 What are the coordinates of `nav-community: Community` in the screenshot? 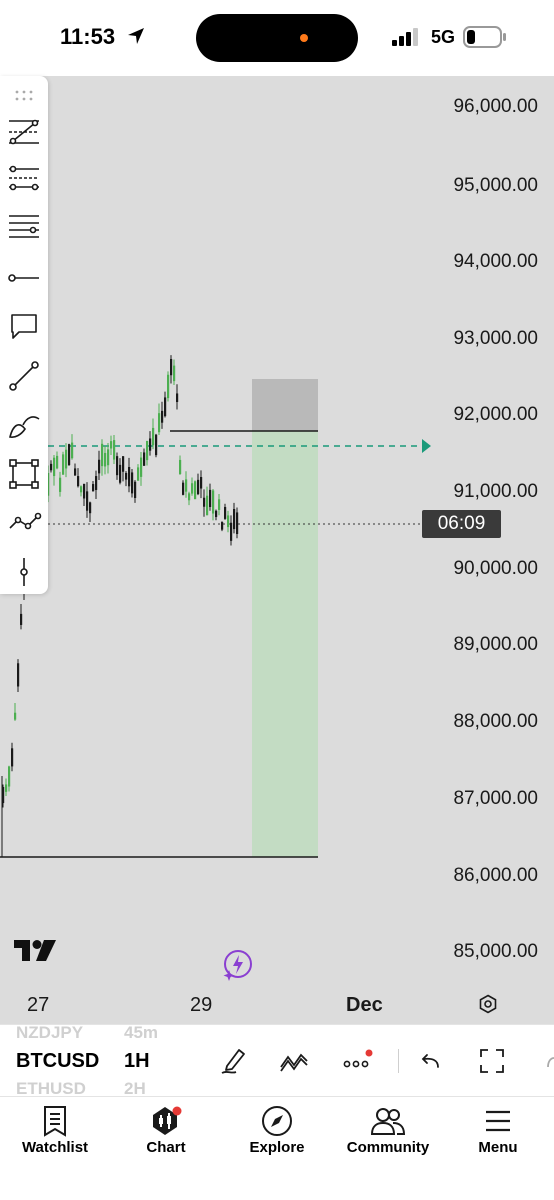 It's located at (388, 1132).